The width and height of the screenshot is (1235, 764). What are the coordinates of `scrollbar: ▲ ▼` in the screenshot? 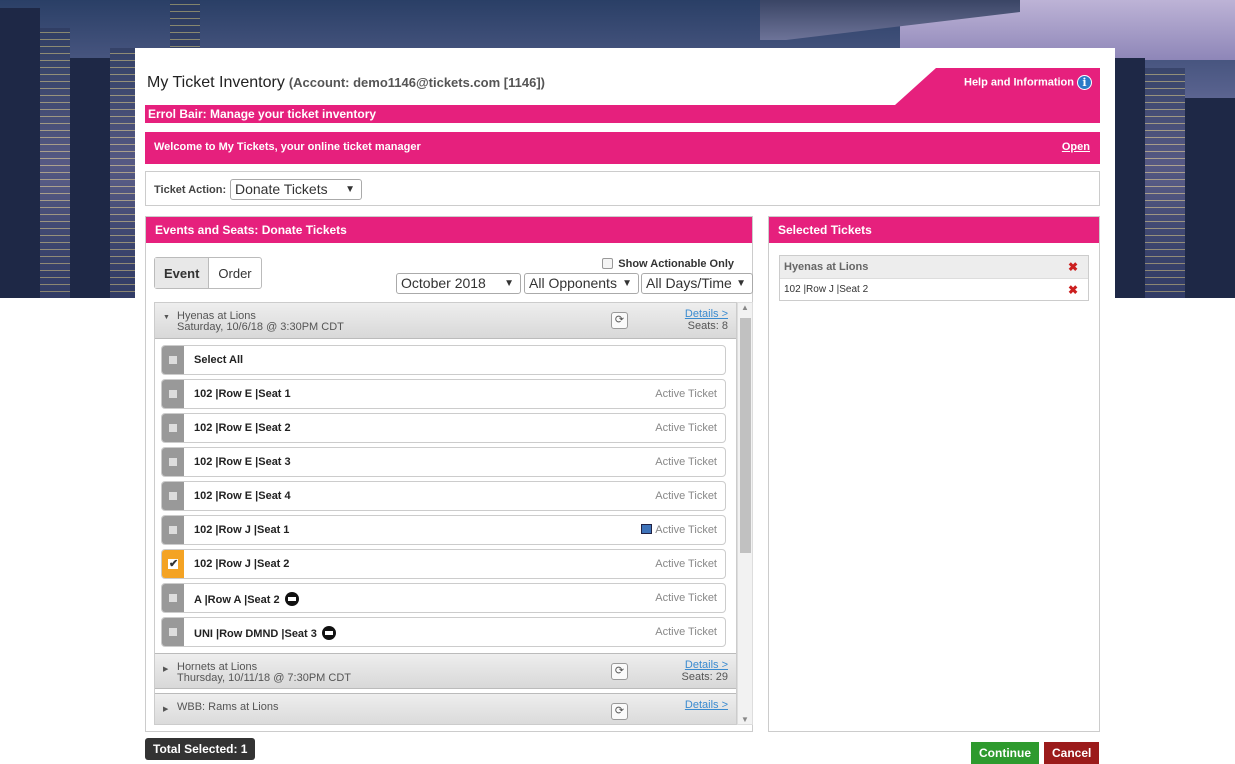 It's located at (745, 513).